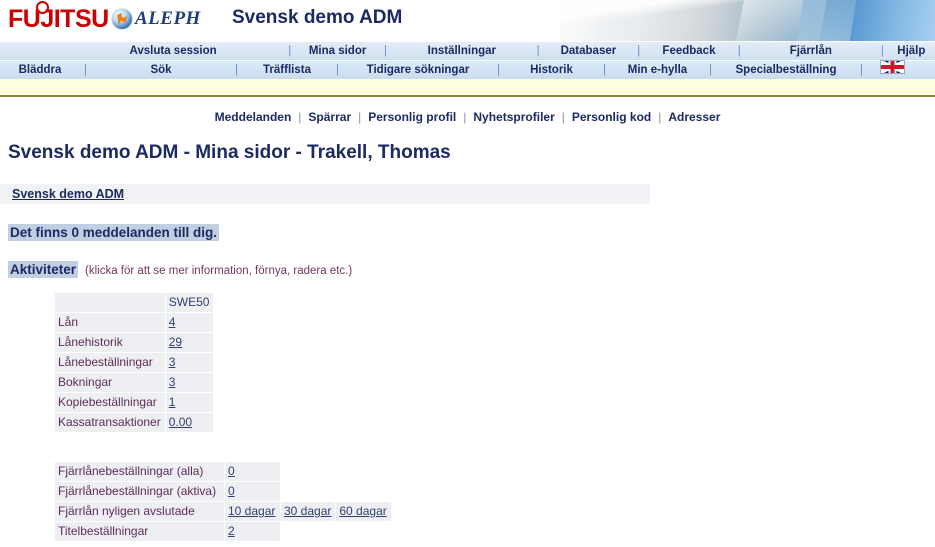  What do you see at coordinates (231, 531) in the screenshot?
I see `row-value-link: 2` at bounding box center [231, 531].